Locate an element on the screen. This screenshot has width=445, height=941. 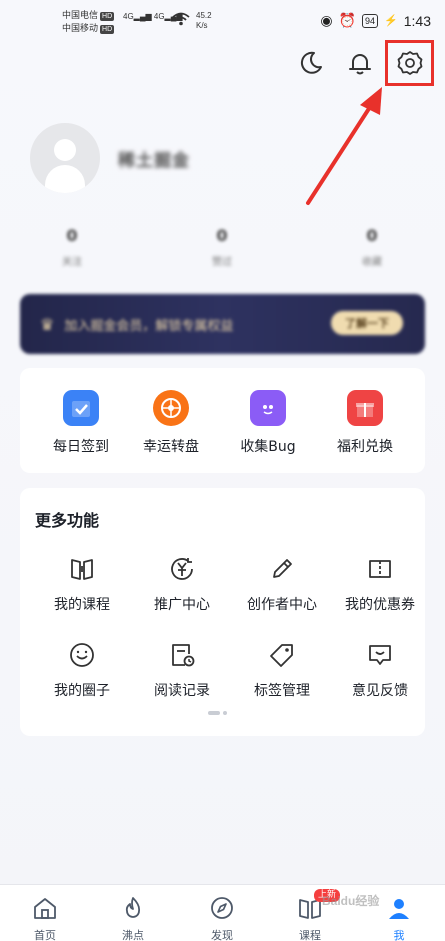
carrier-info: 中国电信 HD 中国移动 HD is located at coordinates (88, 22).